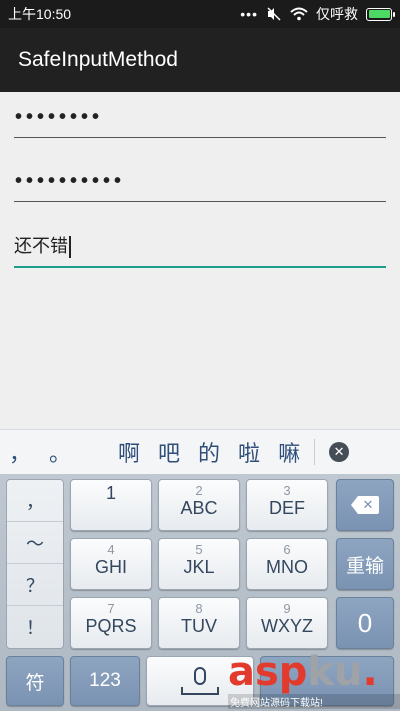 Image resolution: width=400 pixels, height=711 pixels. I want to click on key-sub-label: 7, so click(111, 608).